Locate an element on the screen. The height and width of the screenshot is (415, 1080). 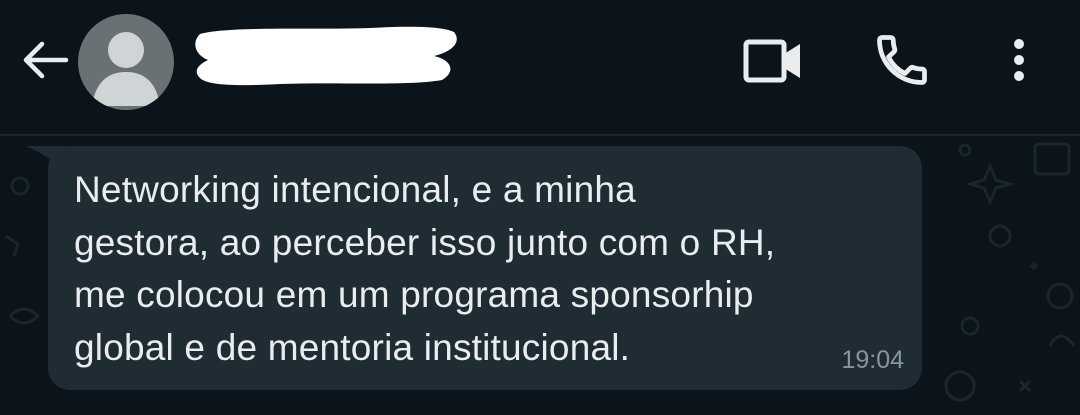
default-person-avatar-icon is located at coordinates (126, 69).